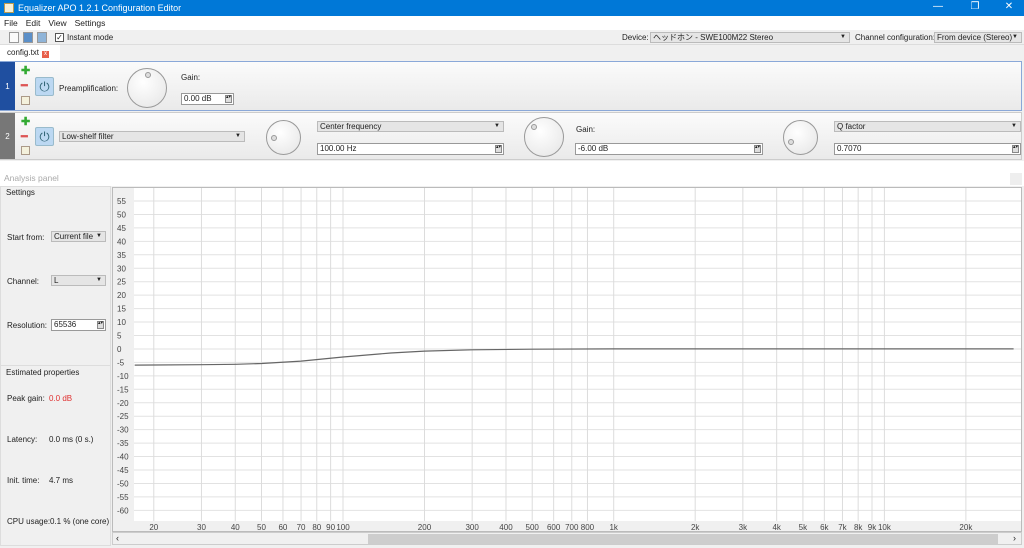 The height and width of the screenshot is (548, 1024). What do you see at coordinates (1016, 179) in the screenshot?
I see `close-panel-button` at bounding box center [1016, 179].